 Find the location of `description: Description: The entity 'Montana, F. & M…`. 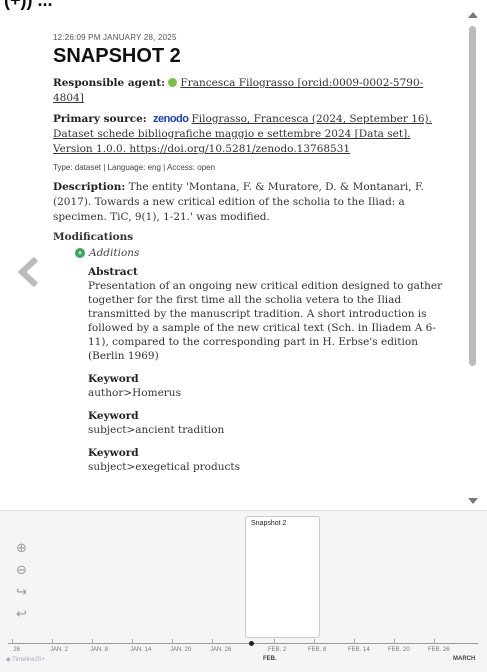

description: Description: The entity 'Montana, F. & M… is located at coordinates (253, 202).